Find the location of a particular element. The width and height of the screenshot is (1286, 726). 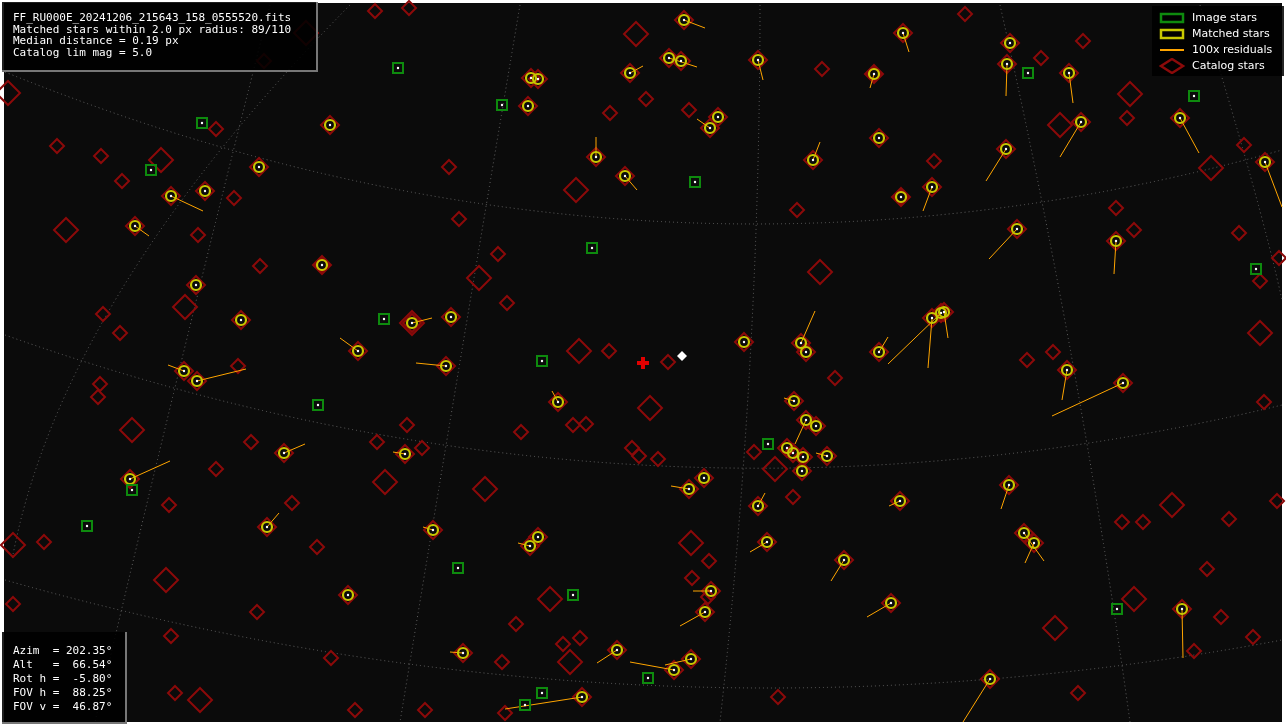

info-text-line: Alt = 66.54° is located at coordinates (63, 665).